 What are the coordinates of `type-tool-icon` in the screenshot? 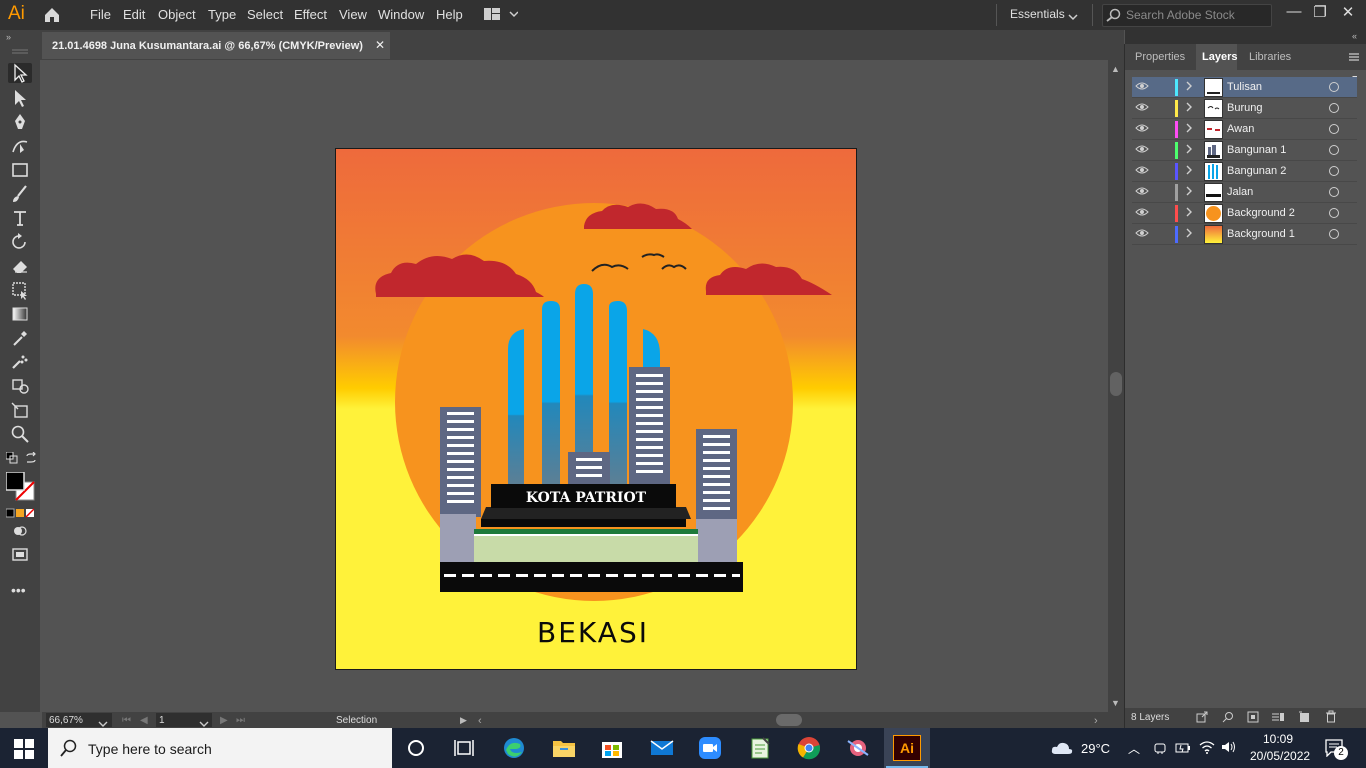 It's located at (20, 218).